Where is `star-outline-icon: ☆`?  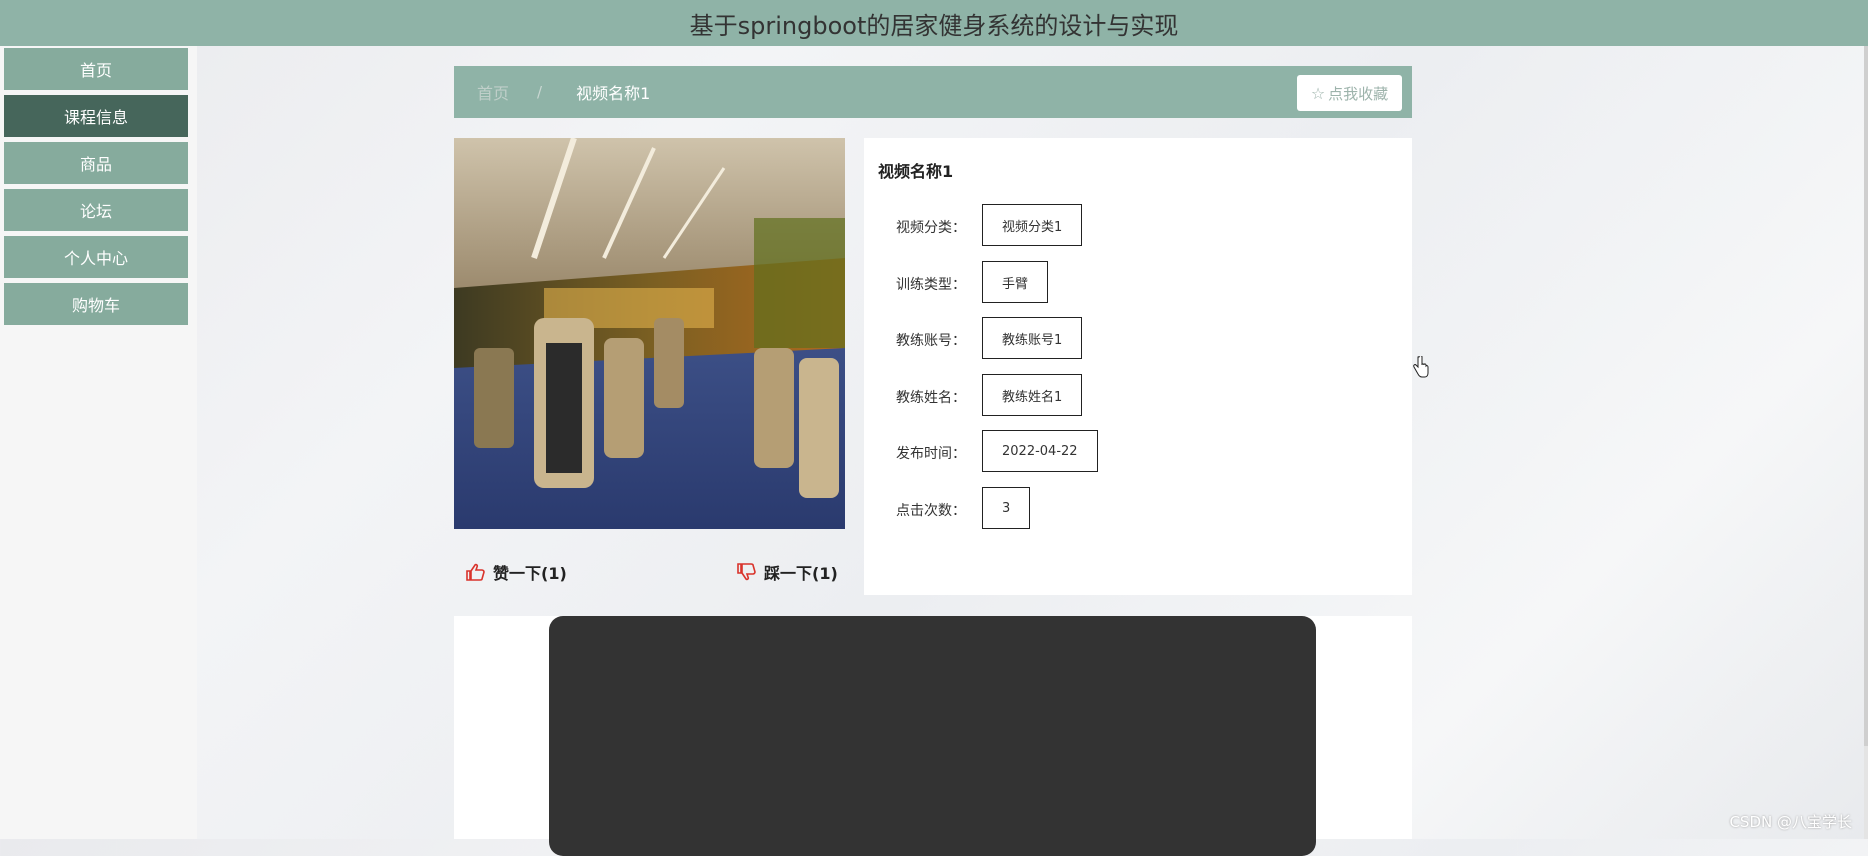 star-outline-icon: ☆ is located at coordinates (1318, 93).